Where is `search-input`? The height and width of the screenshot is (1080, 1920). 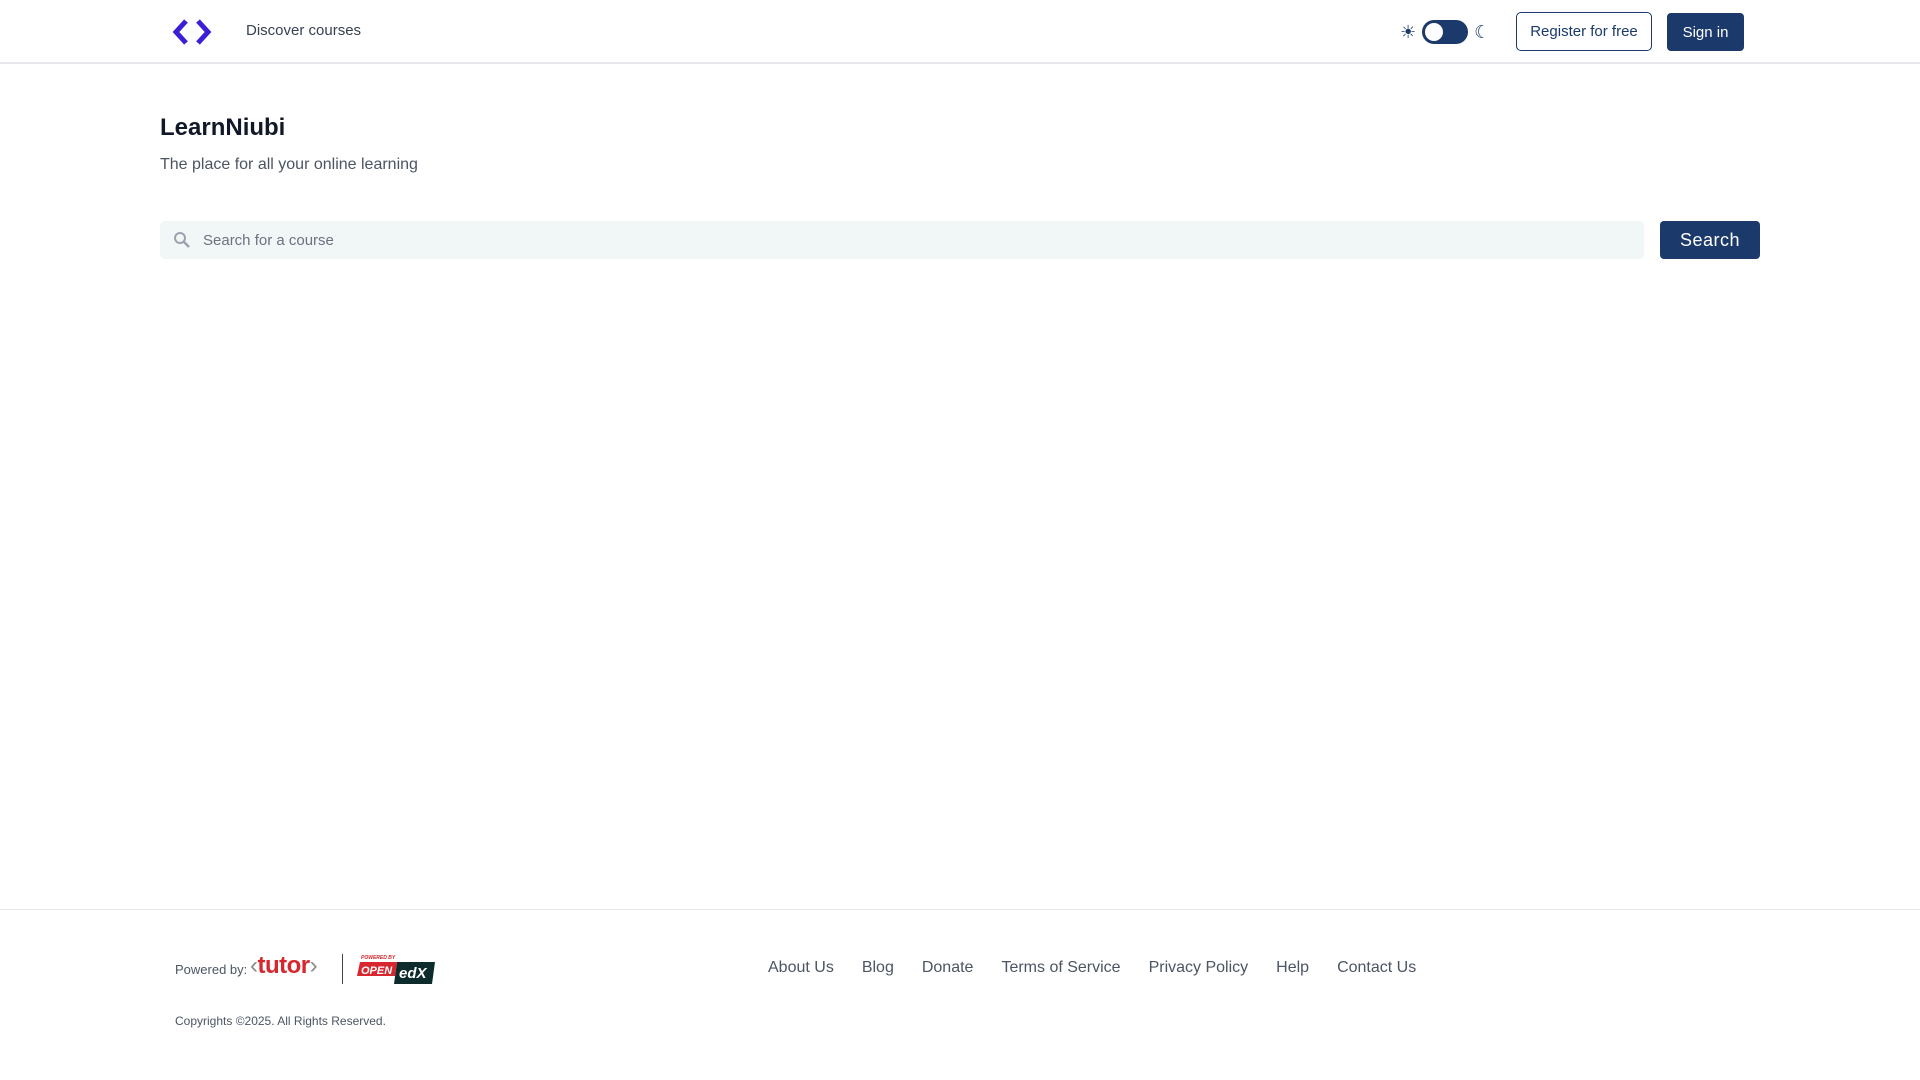
search-input is located at coordinates (923, 240).